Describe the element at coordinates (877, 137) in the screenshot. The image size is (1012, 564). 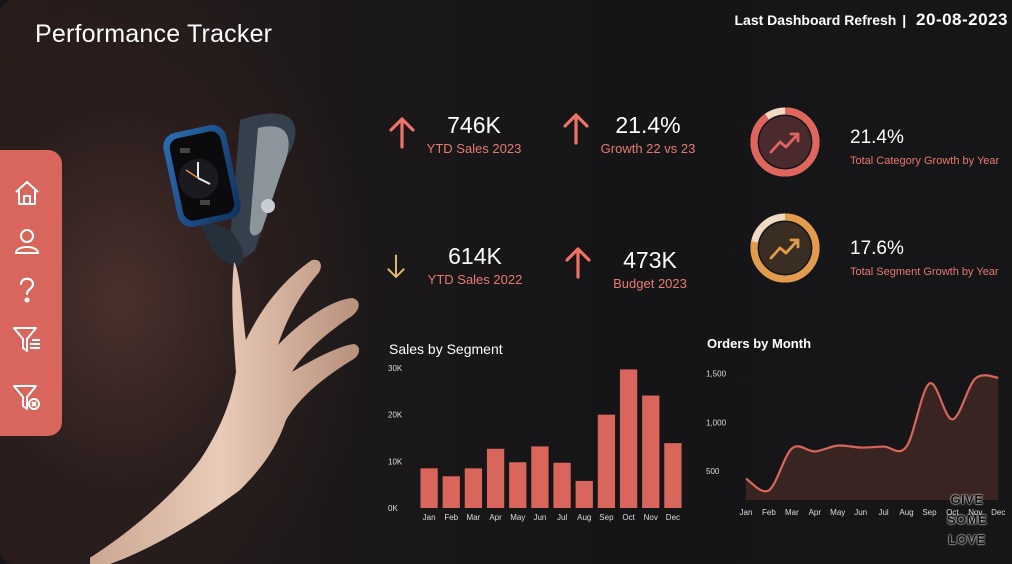
I see `gauge-value: 21.4%` at that location.